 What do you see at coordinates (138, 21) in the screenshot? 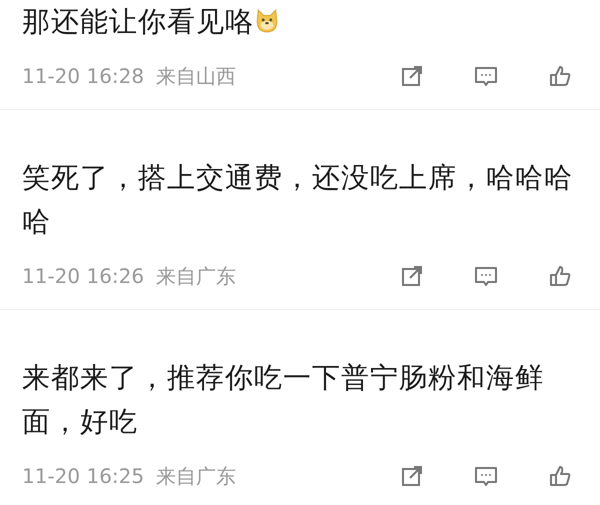
I see `comment-text: 那还能让你看见咯` at bounding box center [138, 21].